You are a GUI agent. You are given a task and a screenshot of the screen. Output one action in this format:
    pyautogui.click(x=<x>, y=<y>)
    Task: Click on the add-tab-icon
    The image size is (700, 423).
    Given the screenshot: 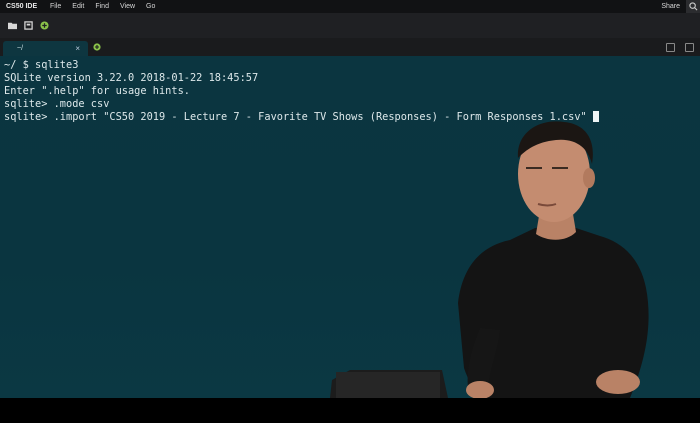 What is the action you would take?
    pyautogui.click(x=97, y=47)
    